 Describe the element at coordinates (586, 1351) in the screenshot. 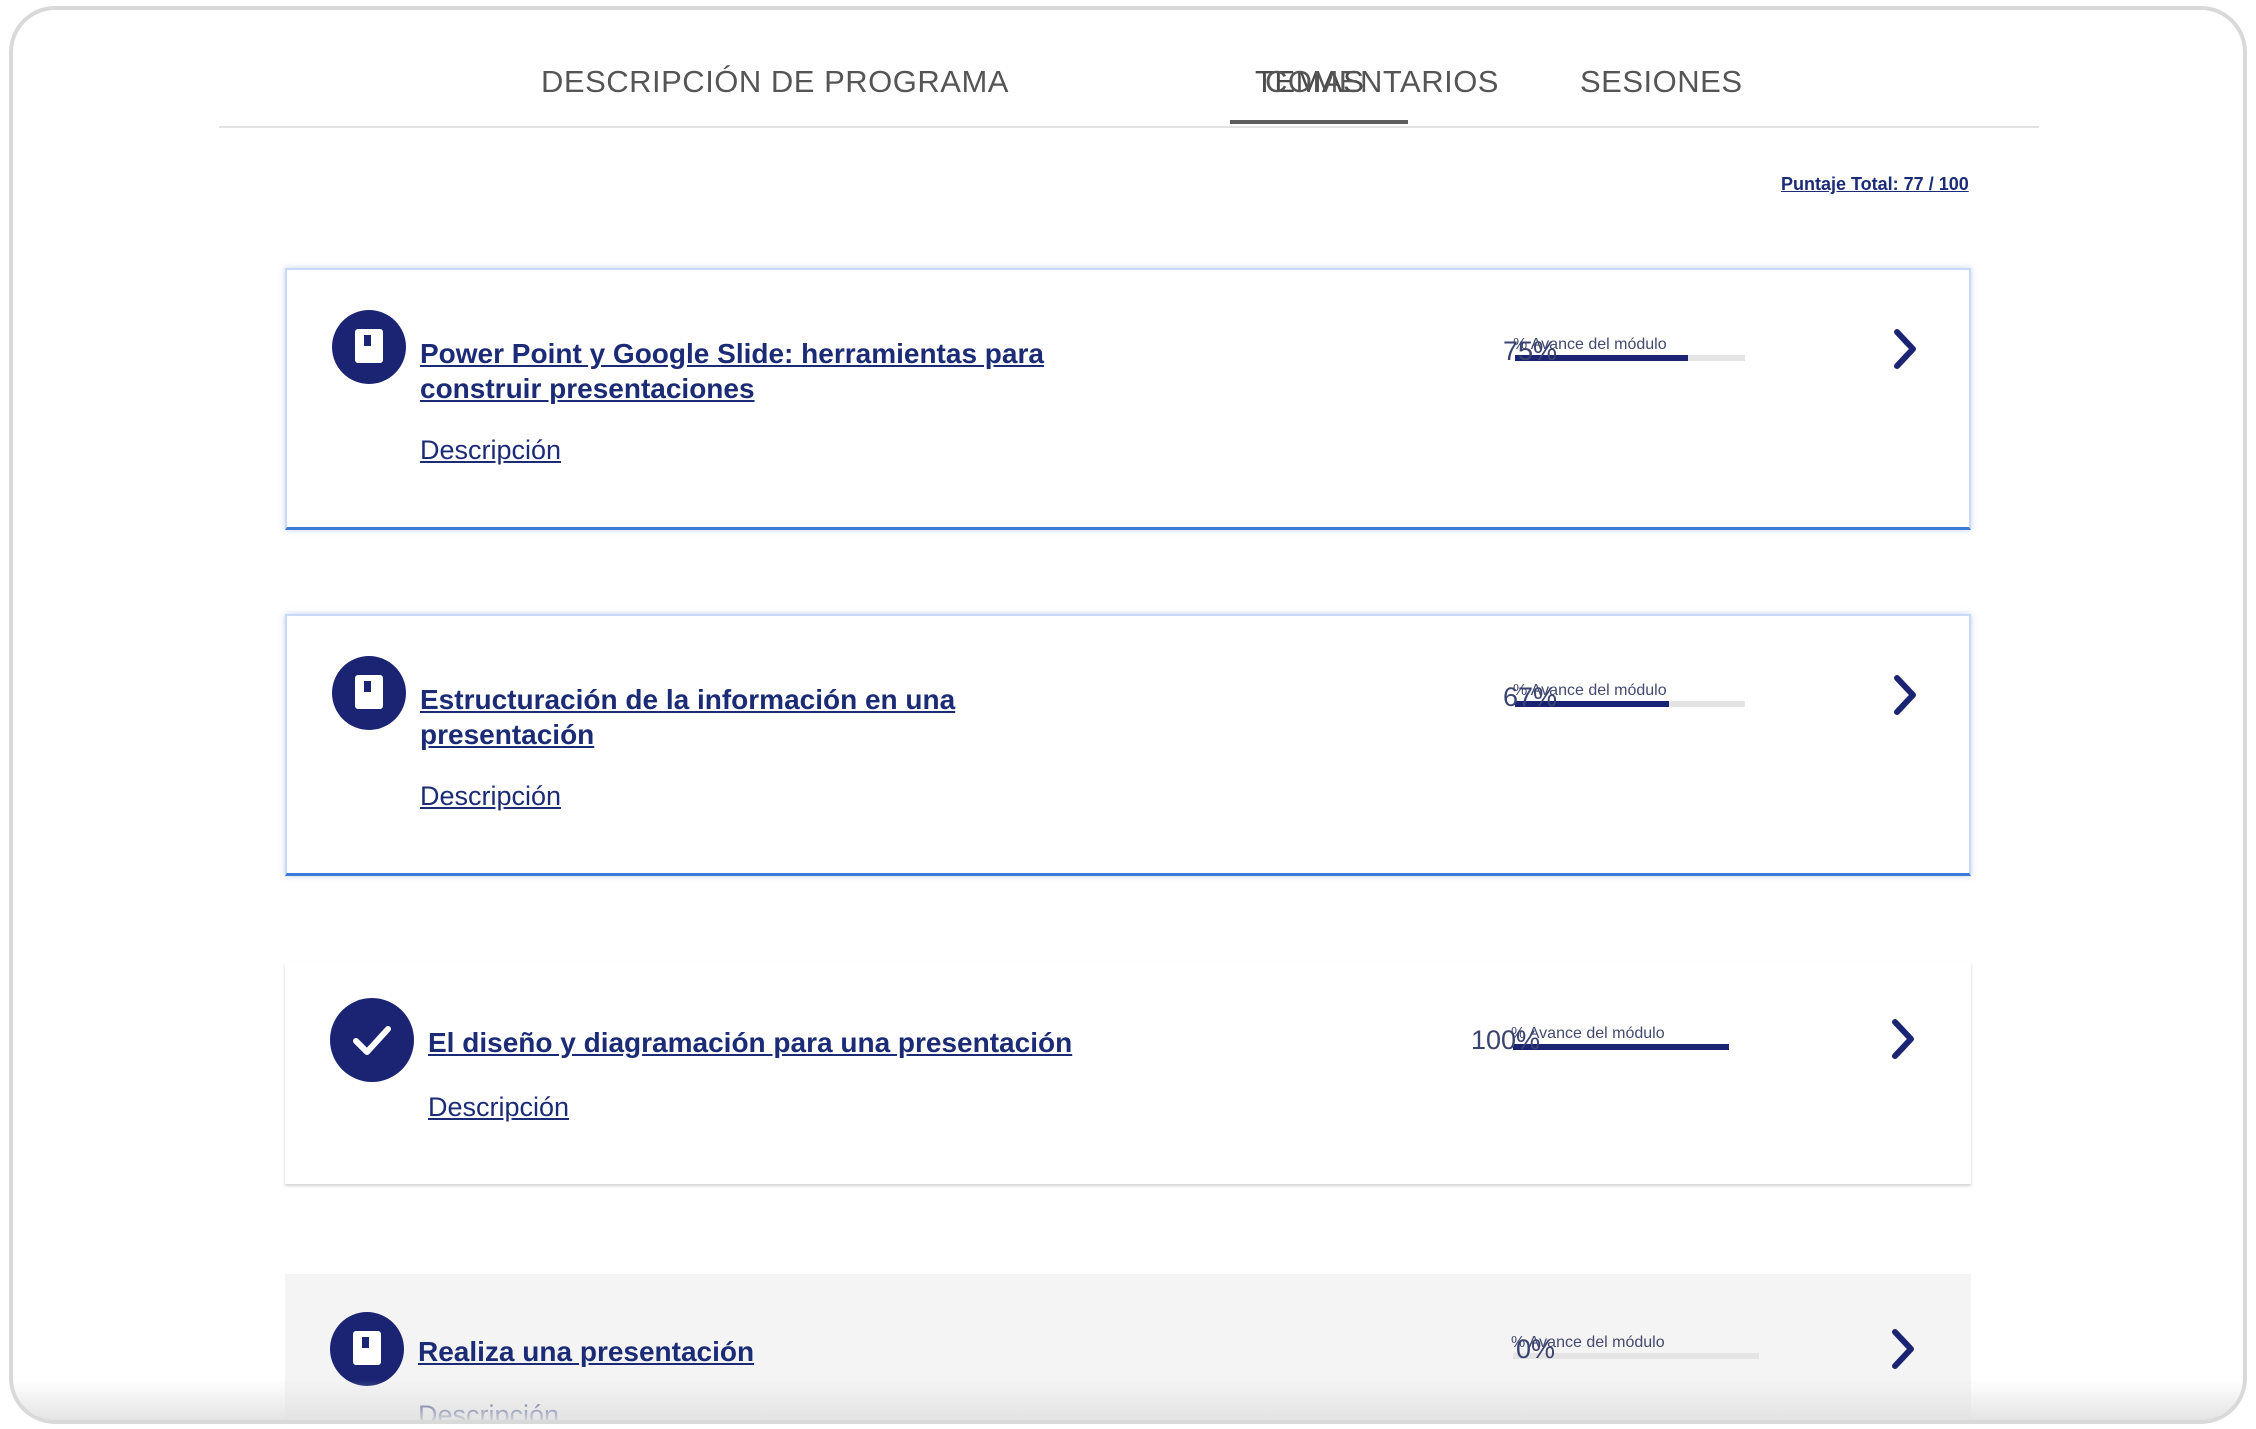

I see `module-title: Realiza una presentación` at that location.